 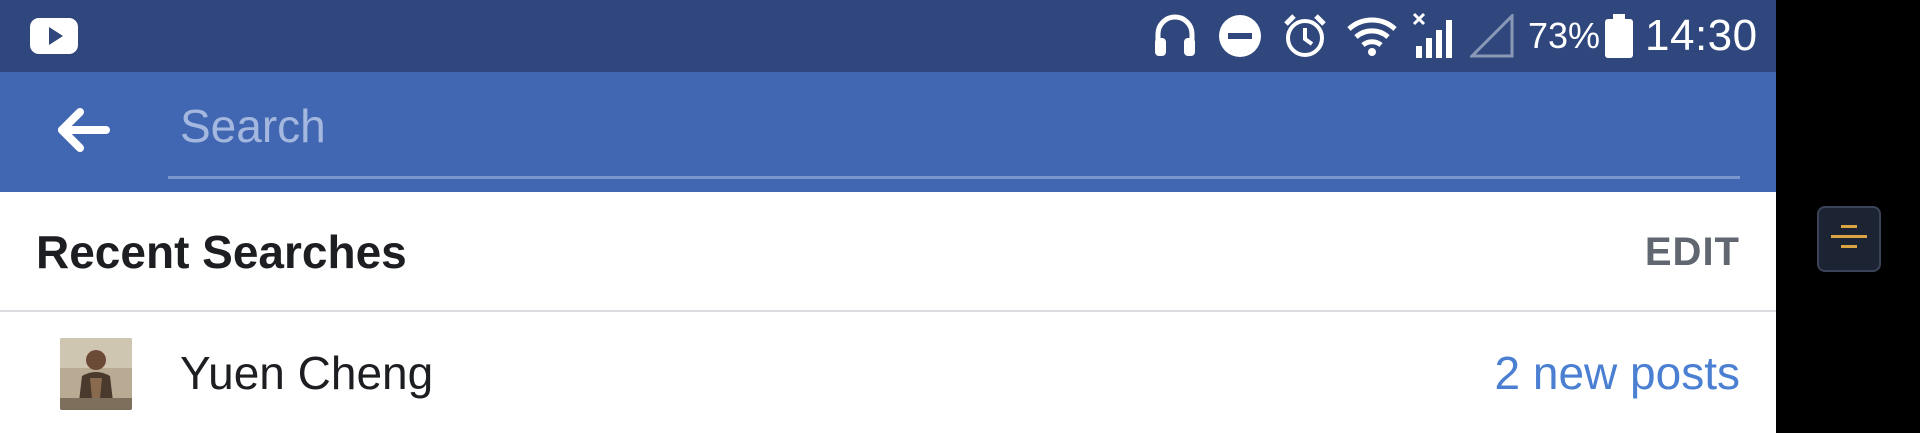 I want to click on search-input, so click(x=954, y=126).